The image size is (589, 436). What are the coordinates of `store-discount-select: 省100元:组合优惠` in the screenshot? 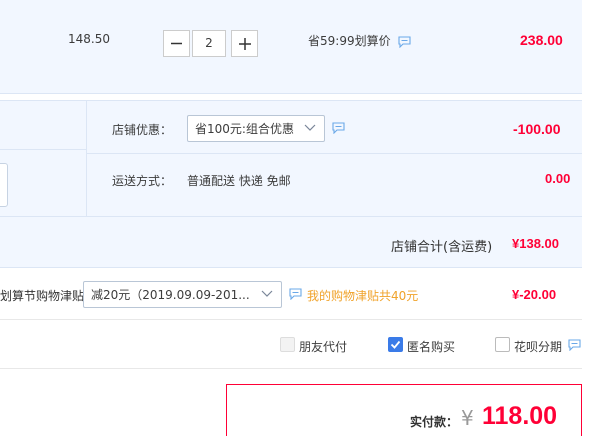 It's located at (256, 128).